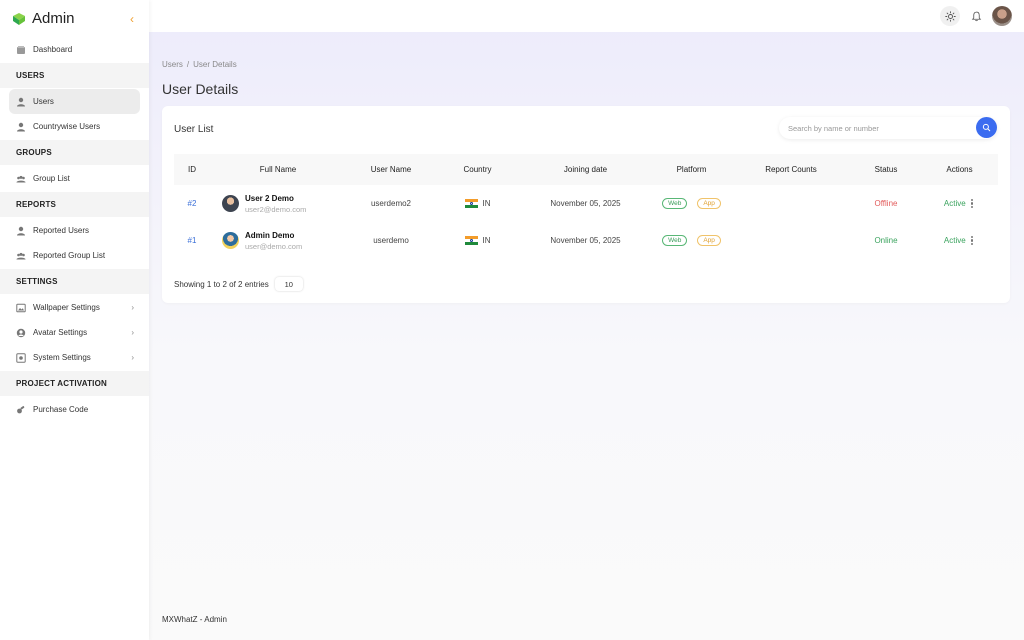  I want to click on search-box, so click(888, 128).